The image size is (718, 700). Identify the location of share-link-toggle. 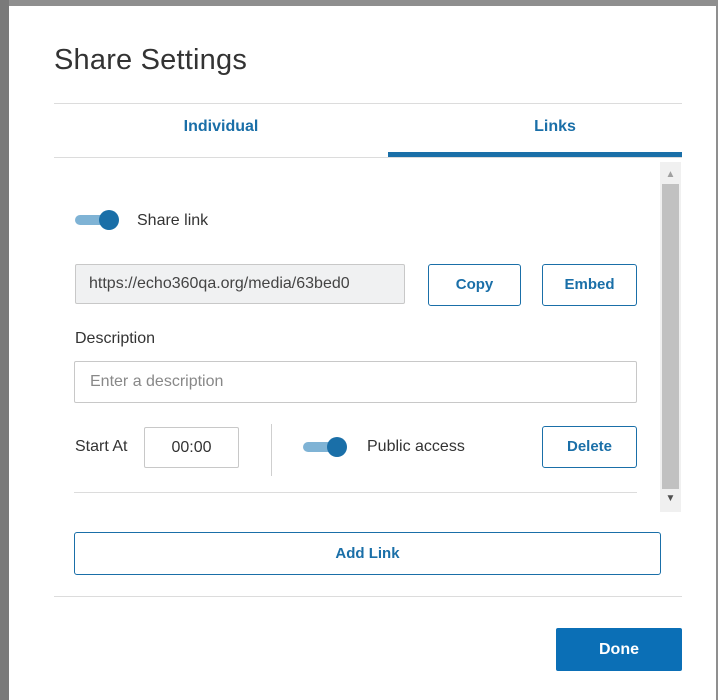
(98, 220).